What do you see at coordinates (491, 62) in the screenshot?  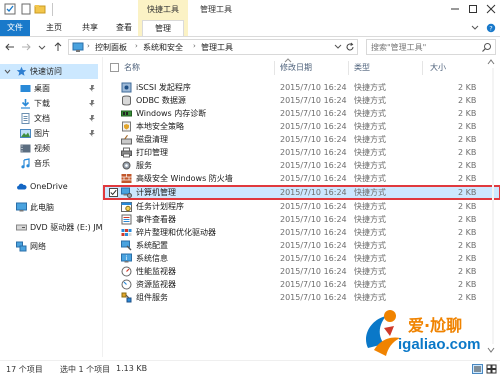 I see `scroll-up-icon` at bounding box center [491, 62].